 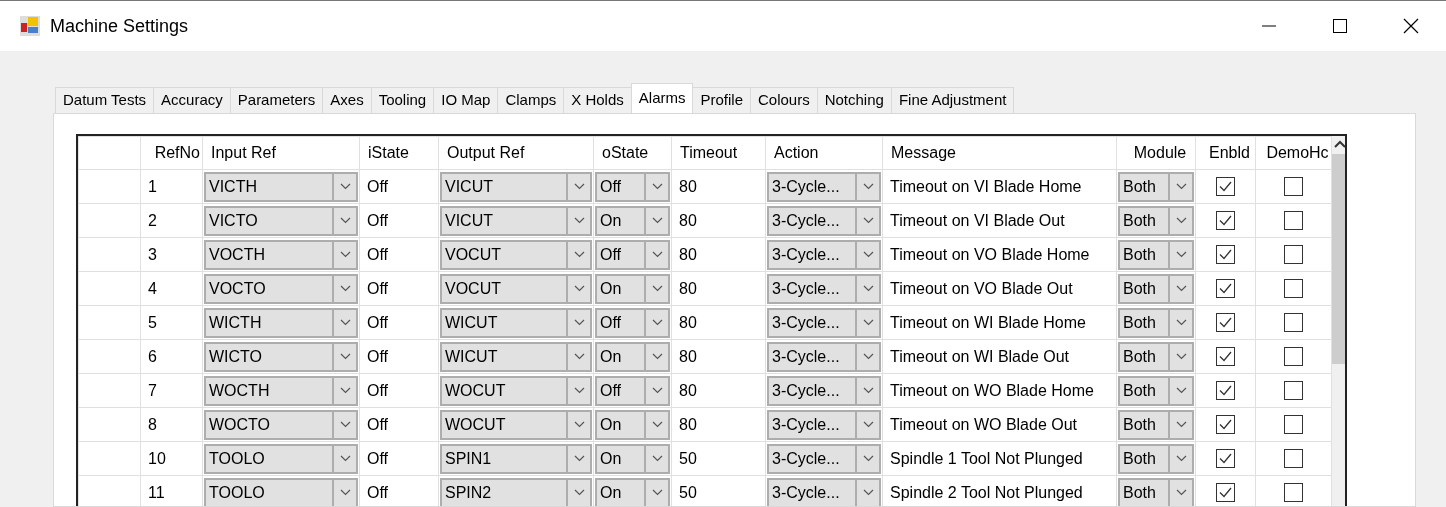 What do you see at coordinates (281, 186) in the screenshot?
I see `dropdown: VICTH` at bounding box center [281, 186].